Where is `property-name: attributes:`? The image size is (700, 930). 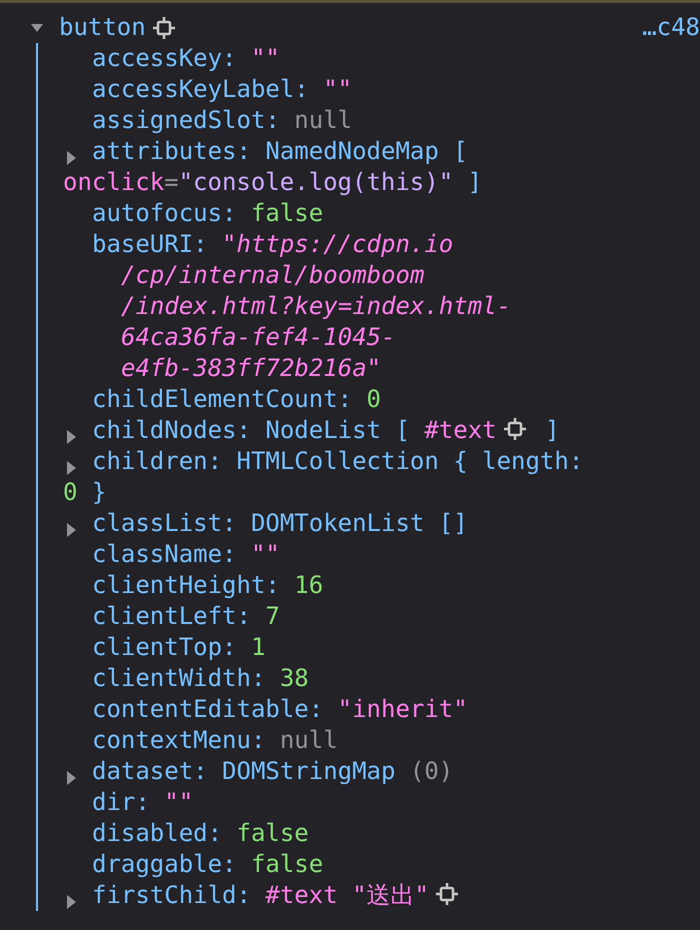 property-name: attributes: is located at coordinates (171, 151).